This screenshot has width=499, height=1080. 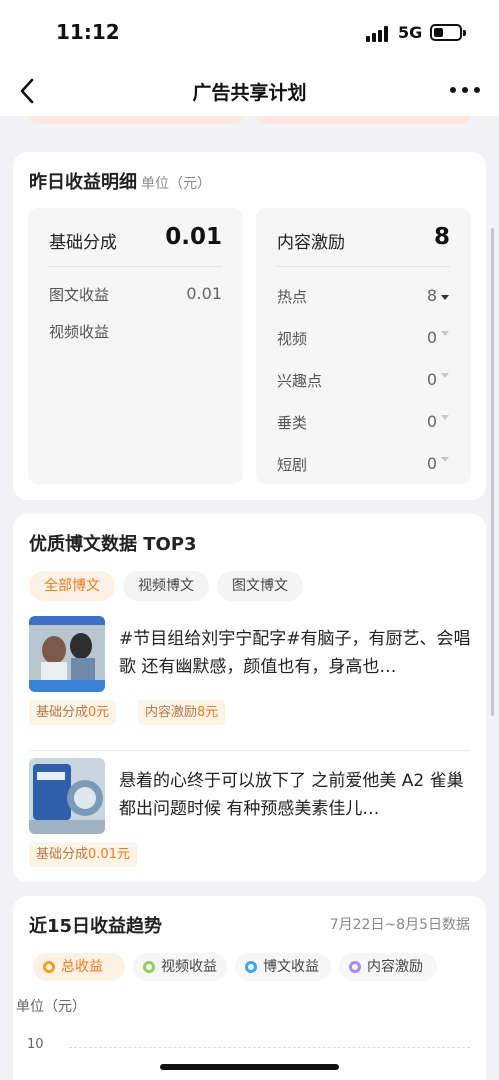 I want to click on base-share-panel: 基础分成 0.01 图文收益 0.01 视频收益, so click(x=135, y=346).